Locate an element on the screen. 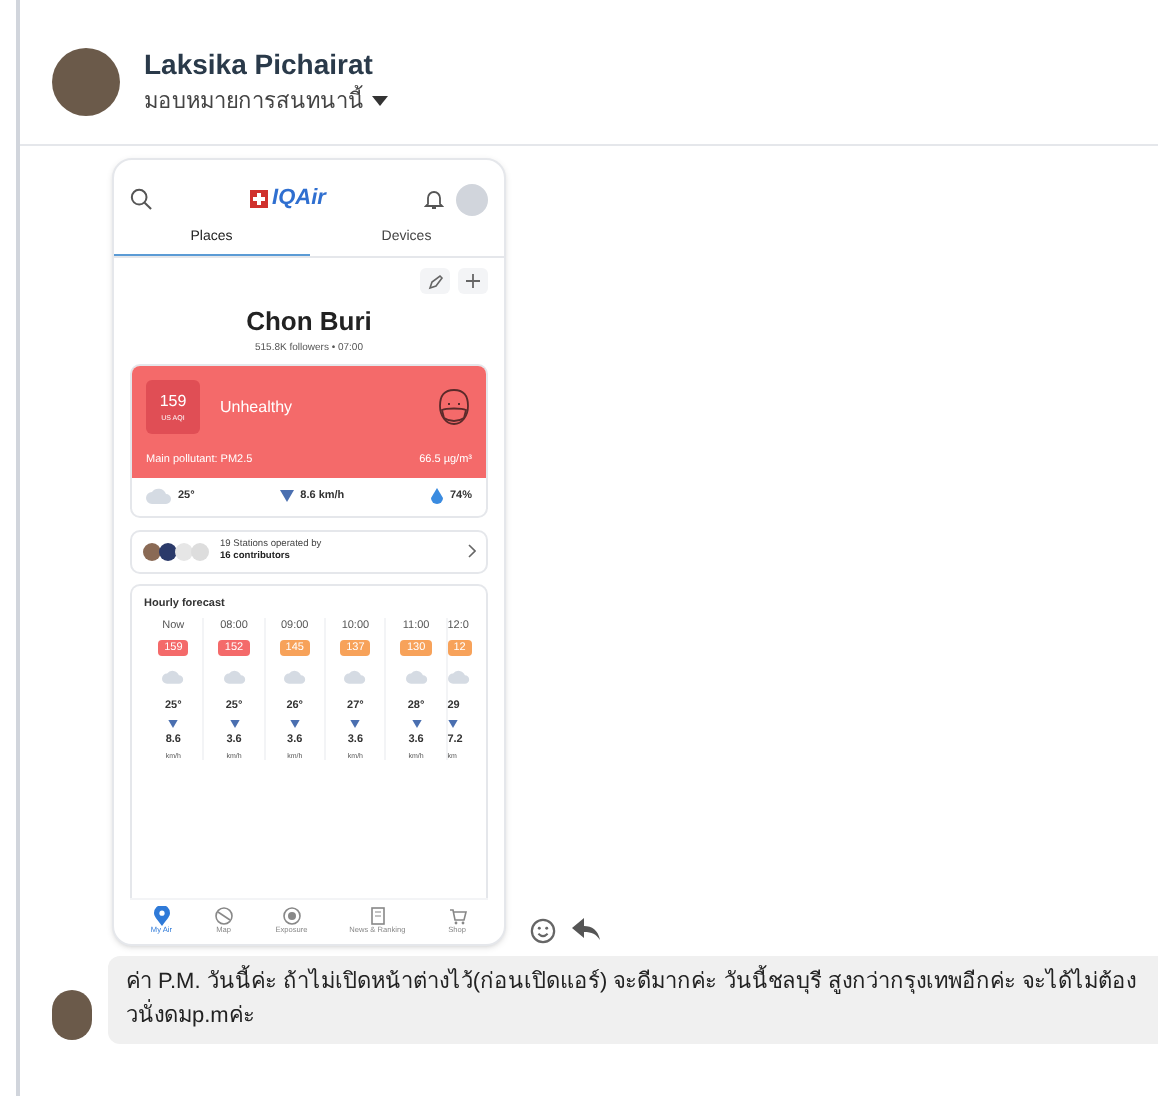 The image size is (1158, 1096). message-bubble: ค่า P.M. วันนี้ค่ะ ถ้าไม่เปิดหน้าต่างไว้(ก่อนเปิดแอร์) จะดีมากค่ะ วันนี้ชลบุรี สูงกว่ากรุงเทพอีกค่ะ จะได้ไม่ต้องวนั่งดมp.mค่ะ is located at coordinates (633, 999).